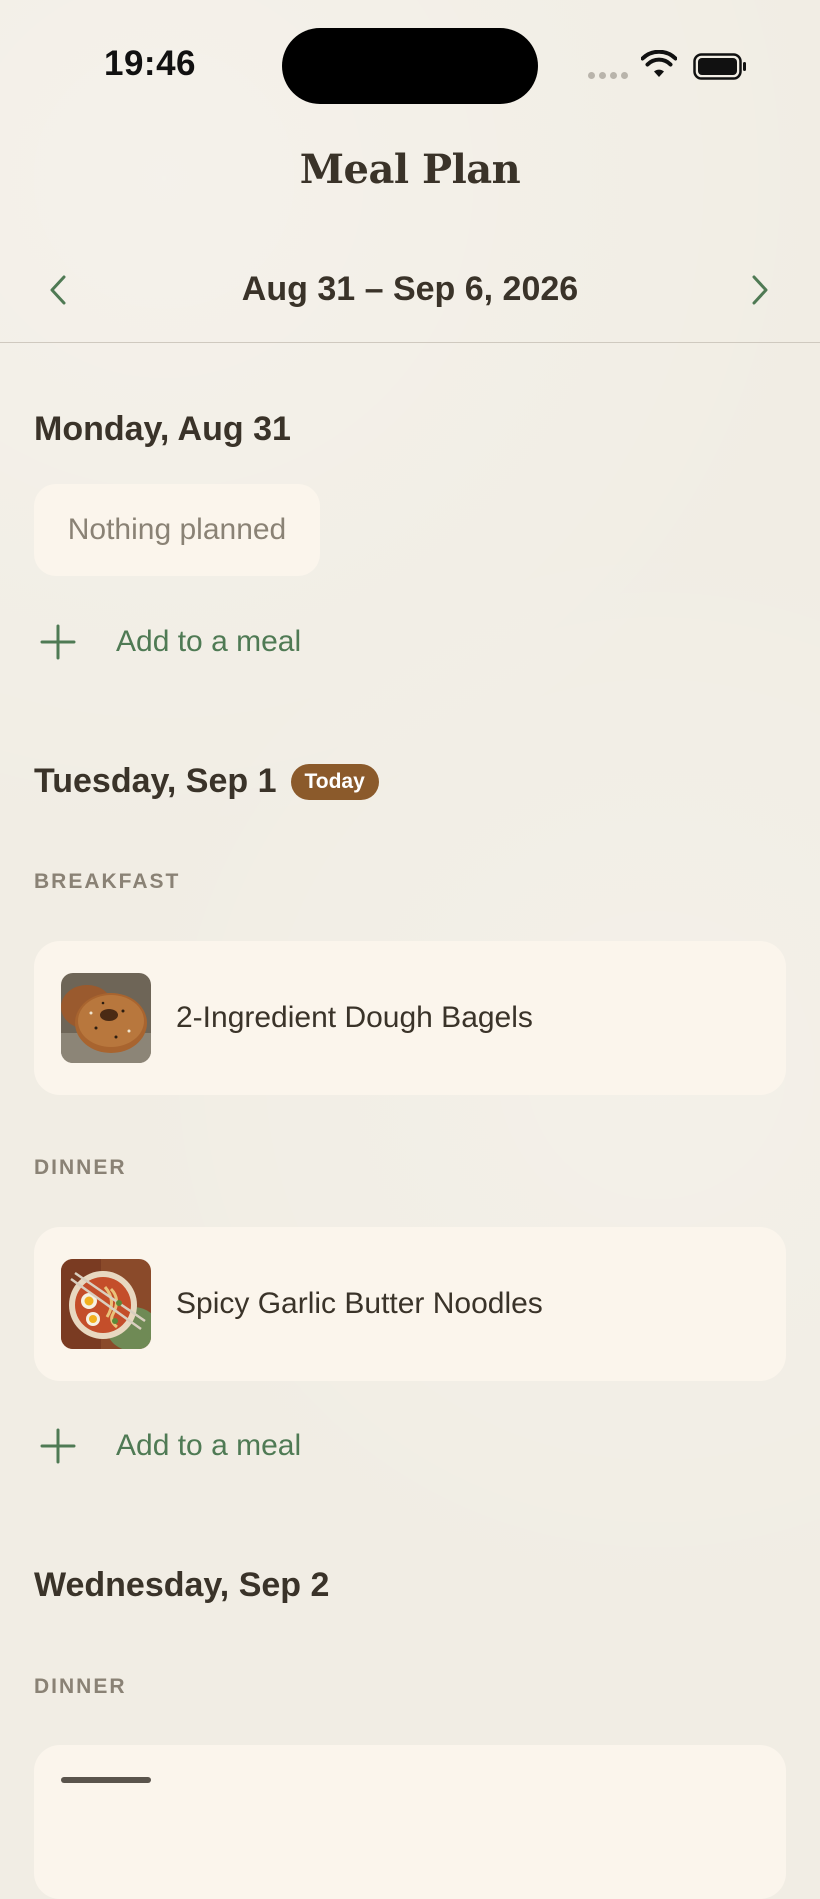 Image resolution: width=820 pixels, height=1899 pixels. Describe the element at coordinates (719, 66) in the screenshot. I see `battery-icon` at that location.